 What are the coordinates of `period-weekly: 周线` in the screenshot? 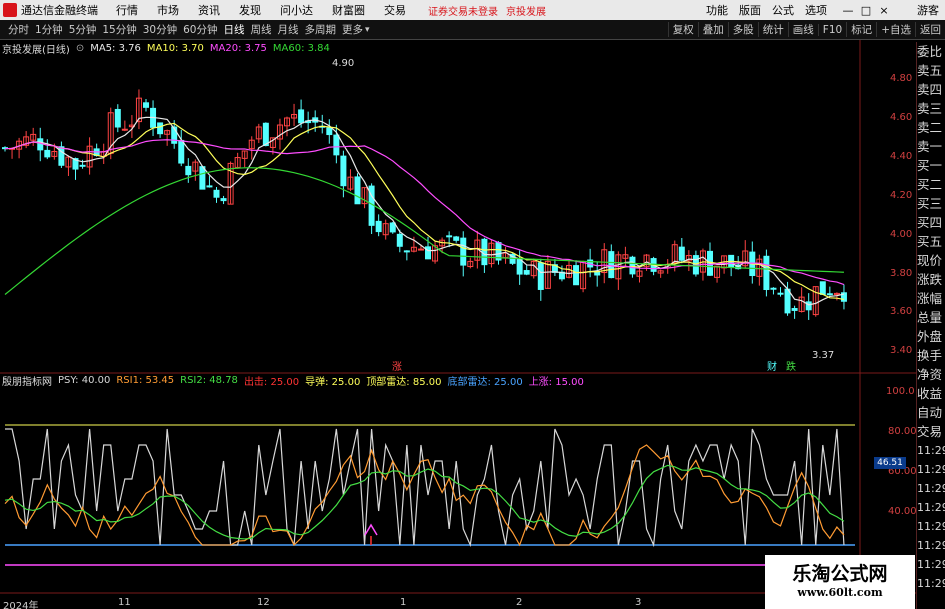 It's located at (261, 29).